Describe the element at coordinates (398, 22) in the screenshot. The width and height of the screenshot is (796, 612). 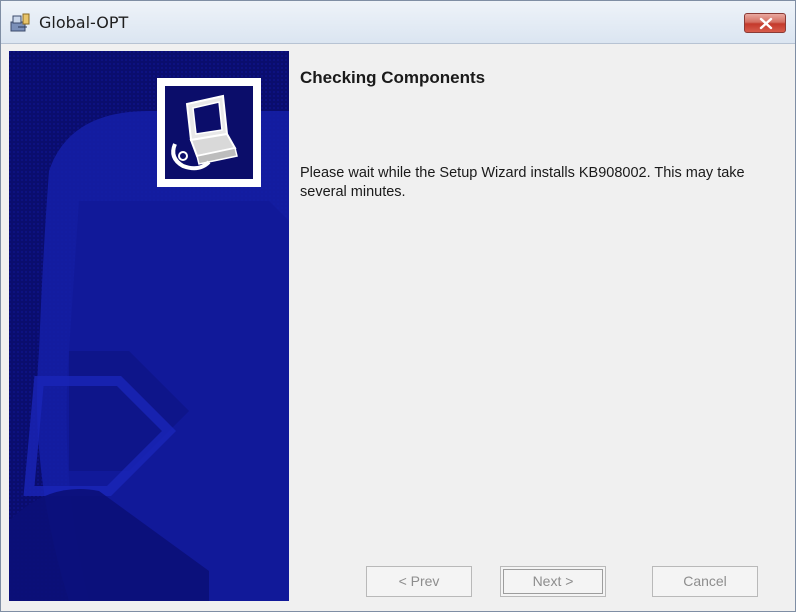
I see `title-bar: Global-OPT` at that location.